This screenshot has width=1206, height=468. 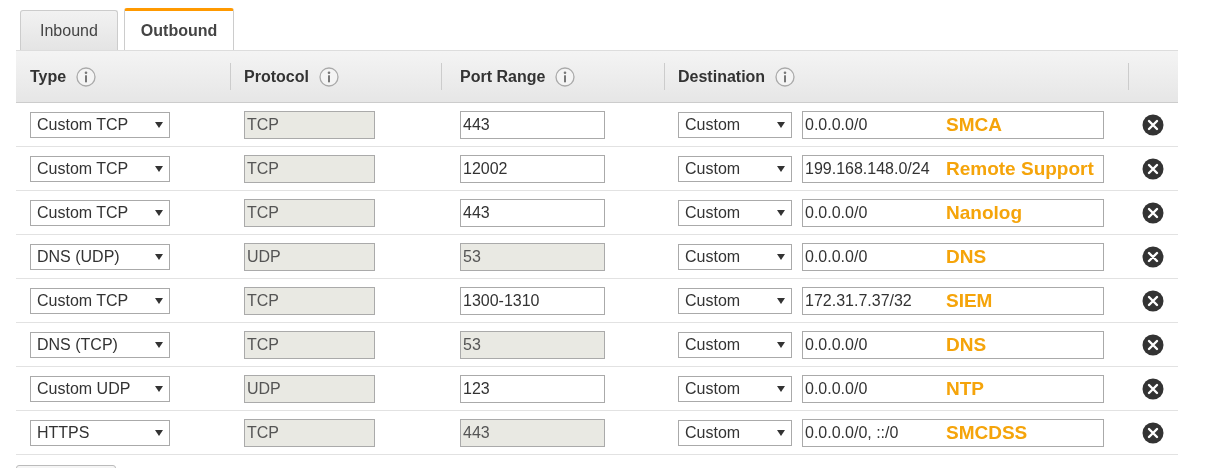 What do you see at coordinates (503, 76) in the screenshot?
I see `column-header: Port Range` at bounding box center [503, 76].